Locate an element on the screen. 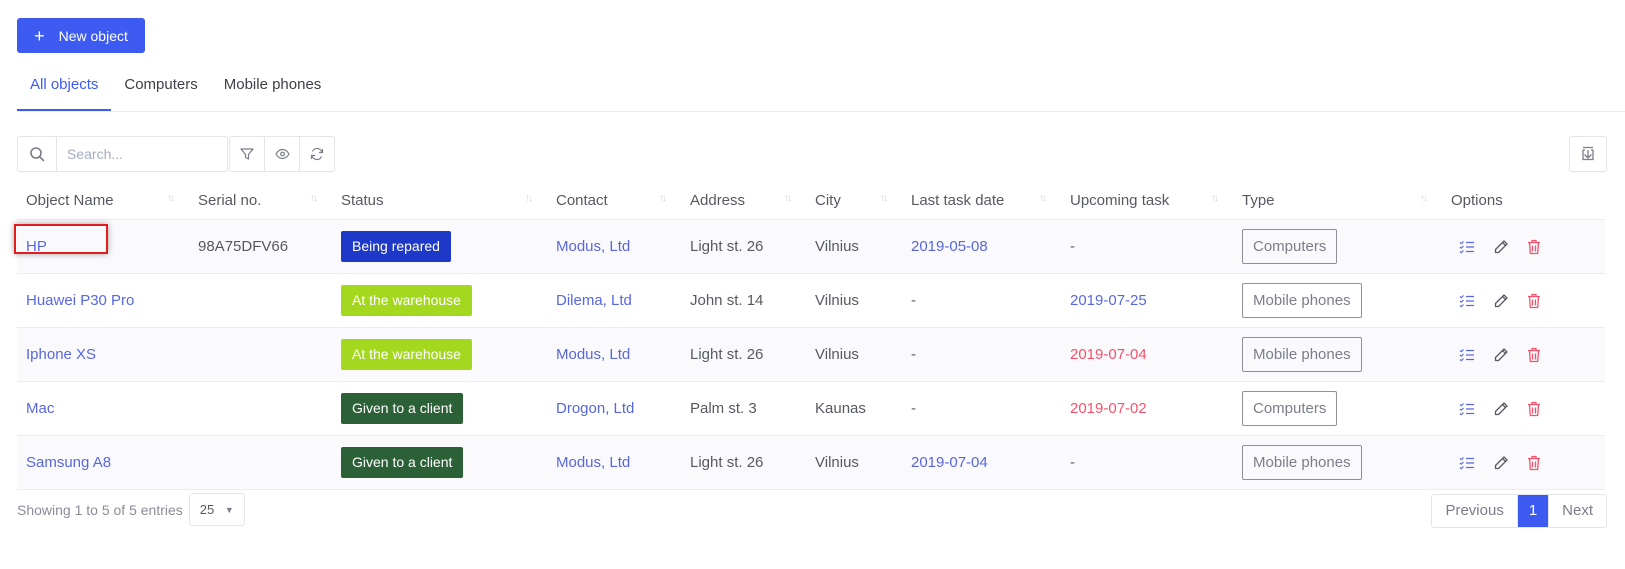 This screenshot has width=1625, height=569. column-header-serial: Serial no. ↑↓ is located at coordinates (260, 200).